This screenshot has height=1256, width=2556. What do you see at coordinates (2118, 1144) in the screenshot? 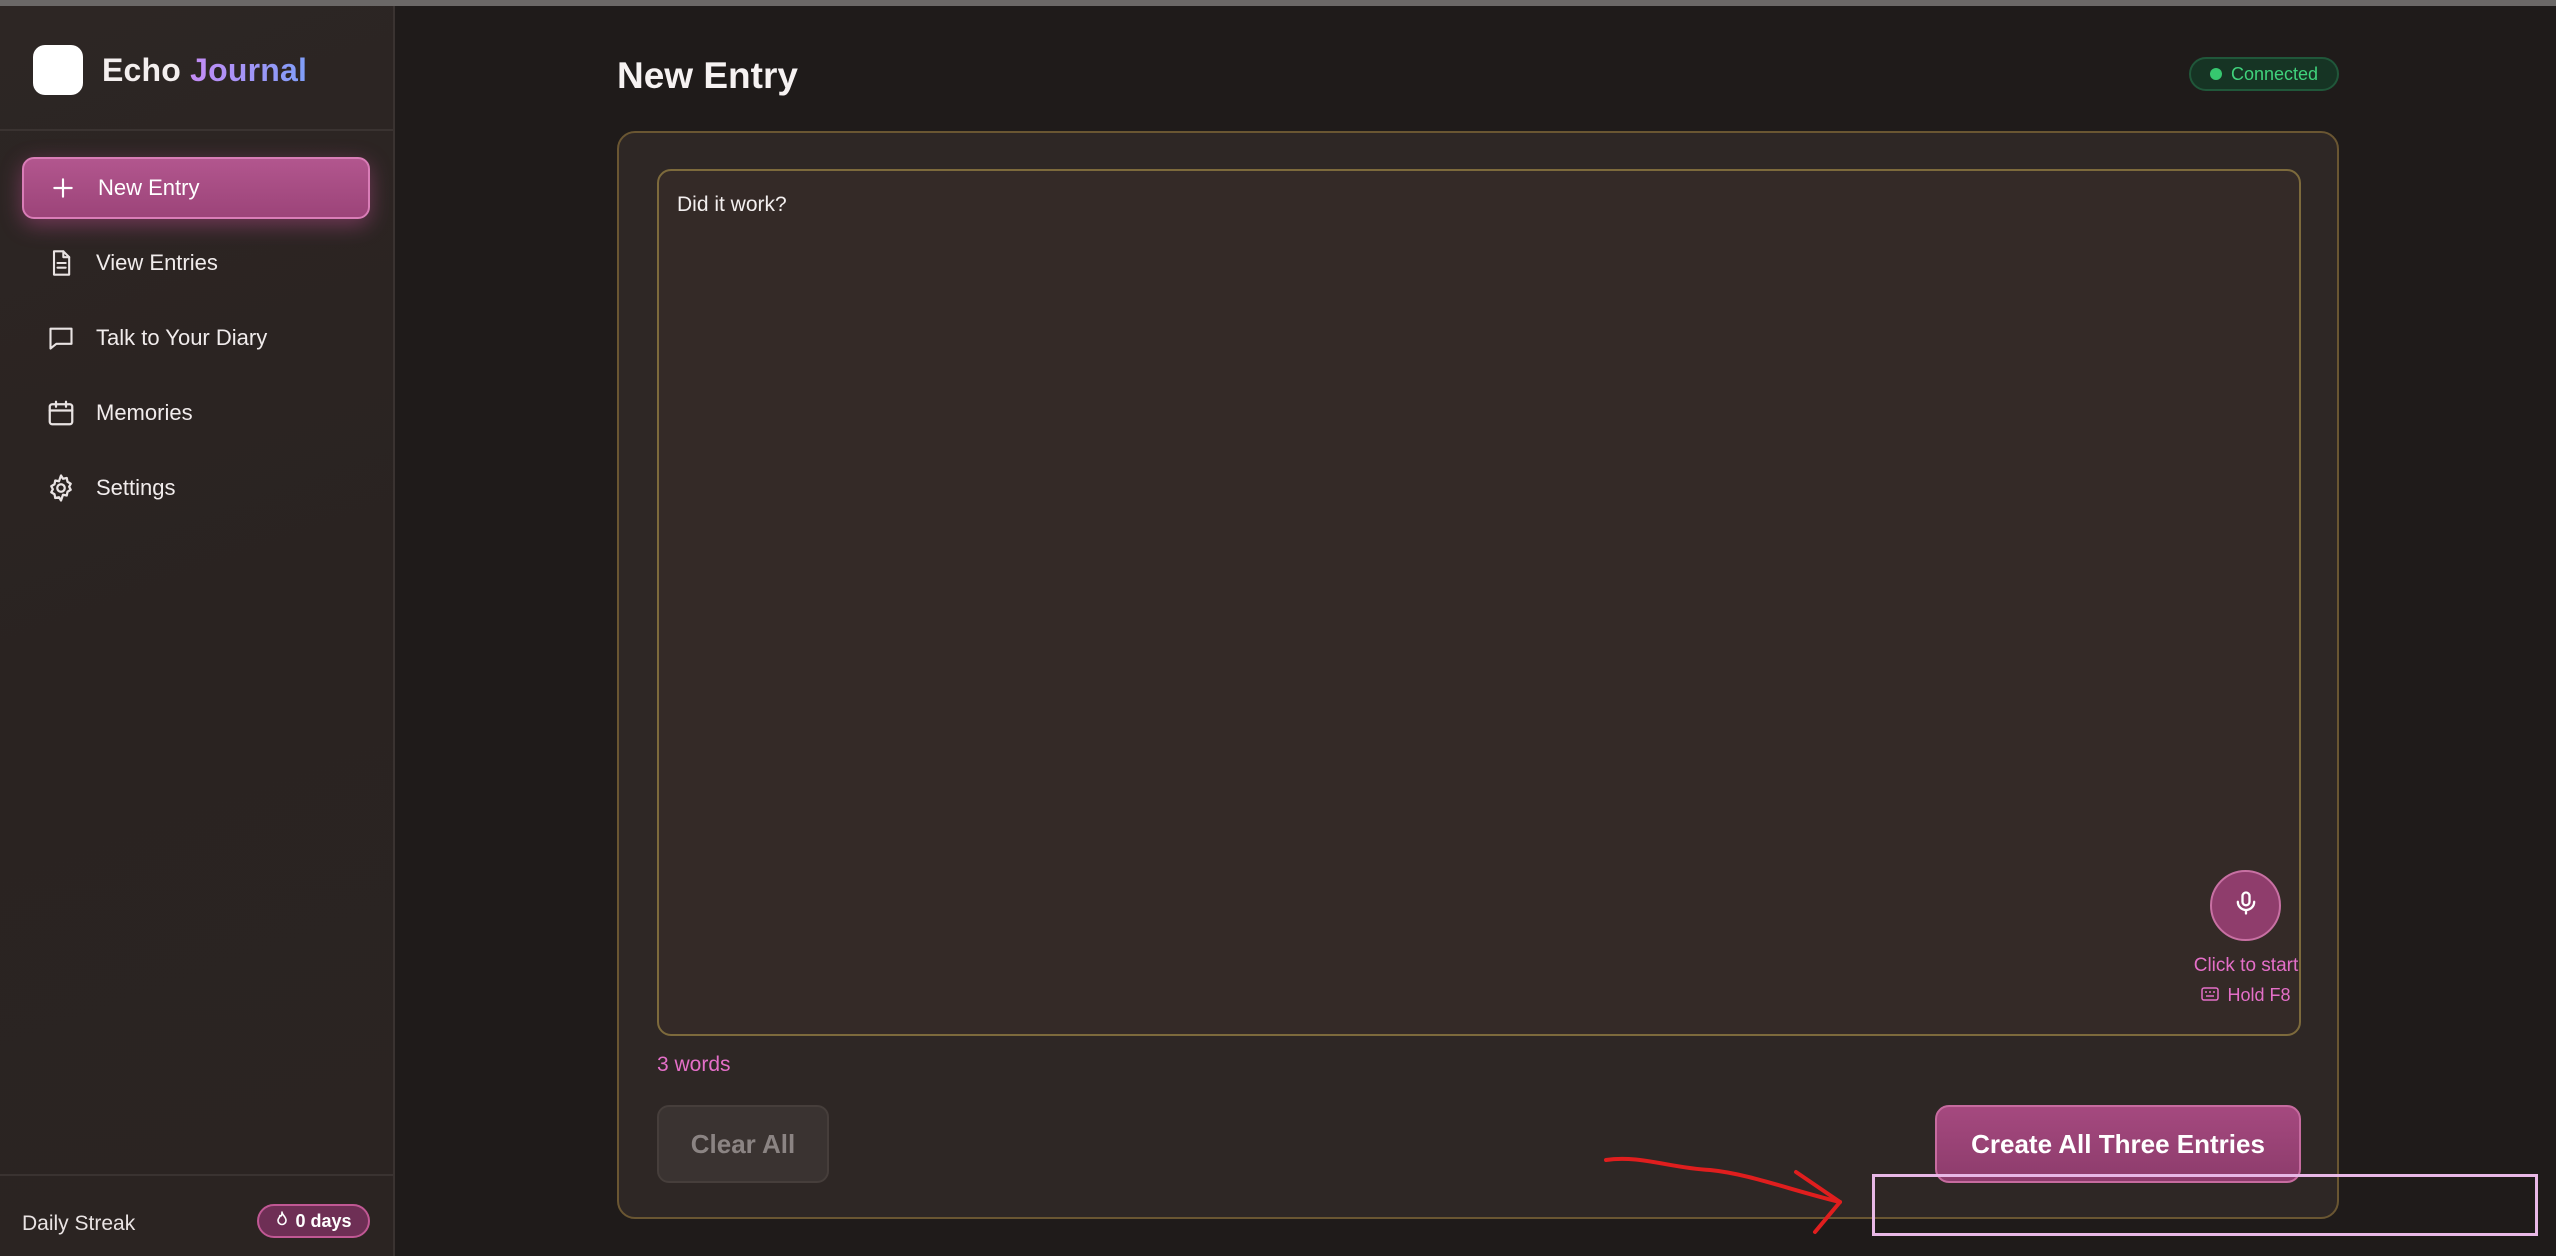
I see `create-all-entries-button: Create All Three Entries` at bounding box center [2118, 1144].